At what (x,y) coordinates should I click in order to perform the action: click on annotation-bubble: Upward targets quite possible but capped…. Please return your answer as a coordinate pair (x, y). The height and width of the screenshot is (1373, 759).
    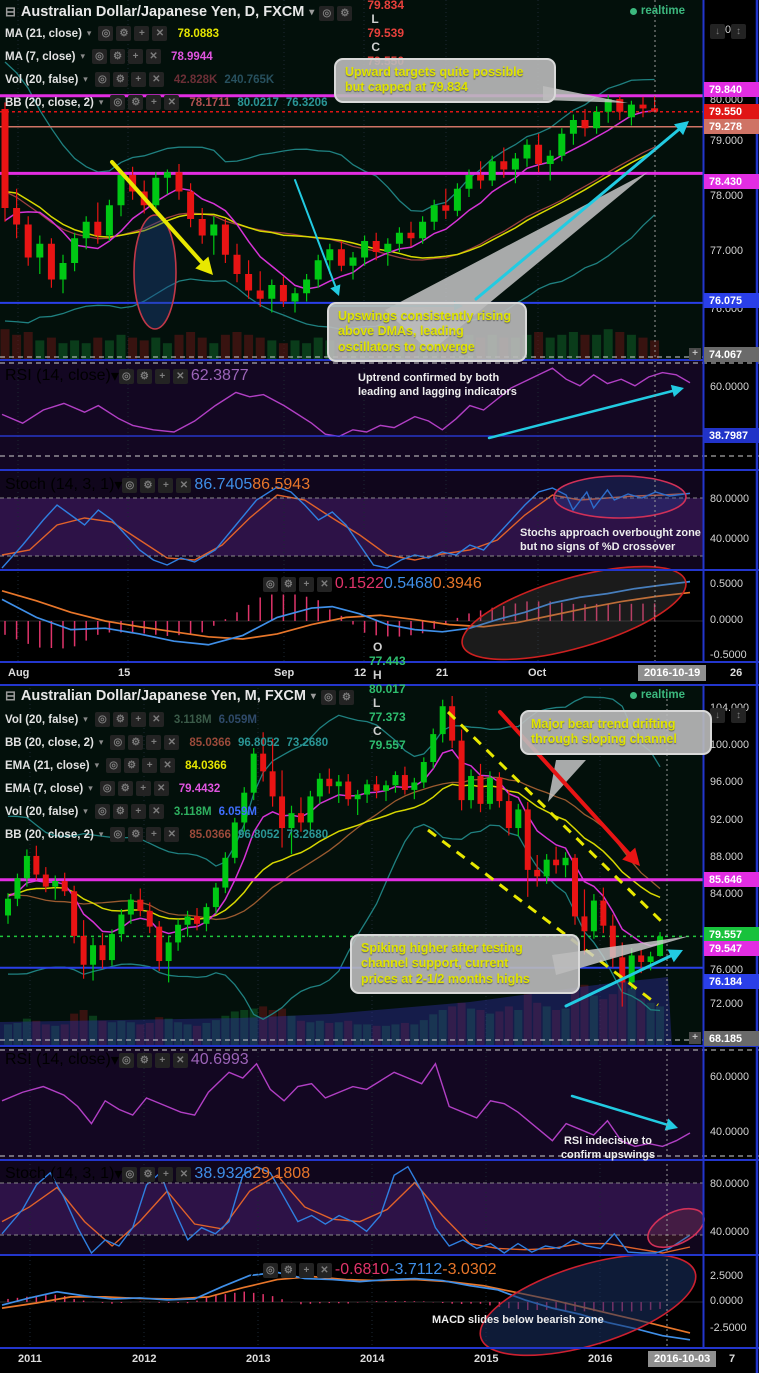
    Looking at the image, I should click on (445, 80).